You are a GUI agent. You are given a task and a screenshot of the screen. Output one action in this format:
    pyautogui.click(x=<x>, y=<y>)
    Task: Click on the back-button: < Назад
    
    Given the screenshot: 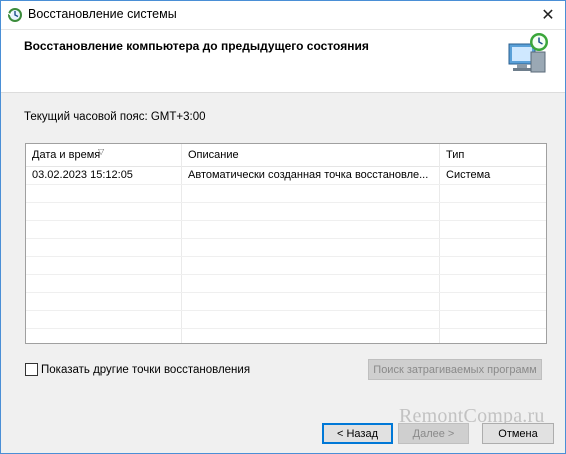 What is the action you would take?
    pyautogui.click(x=357, y=433)
    